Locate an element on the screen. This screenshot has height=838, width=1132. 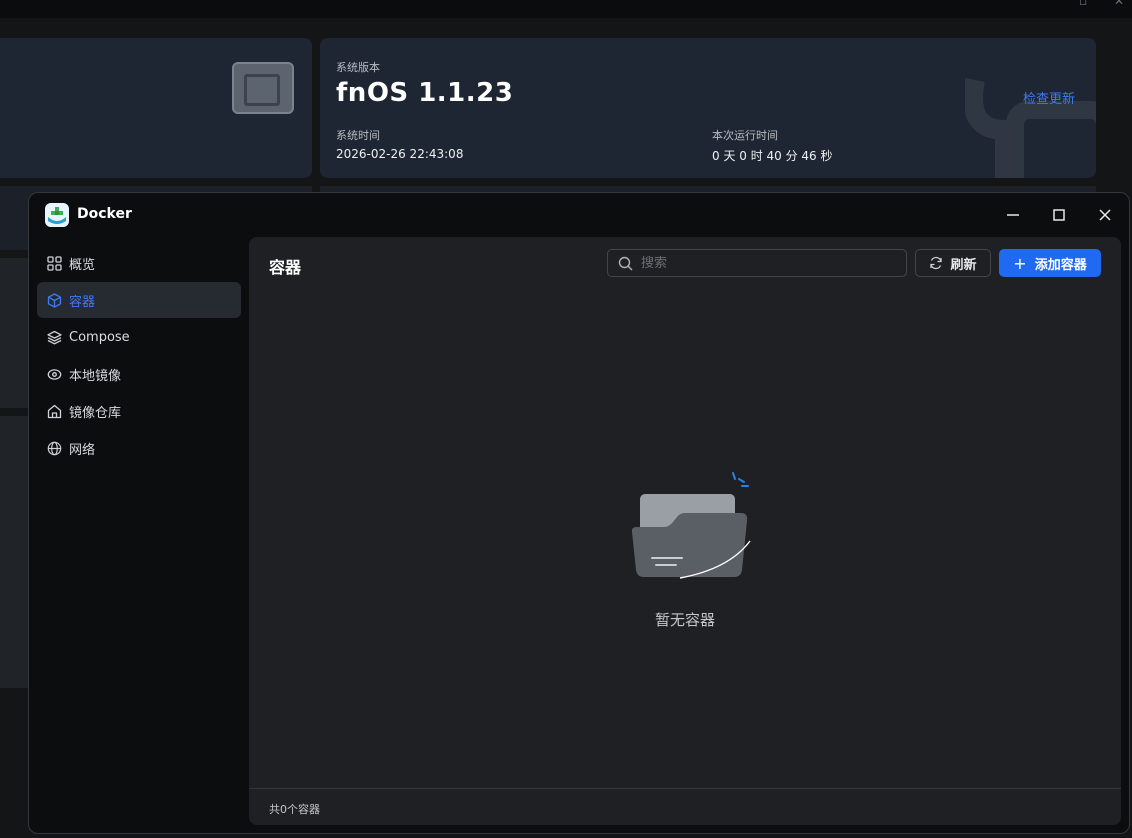
desktop-topbar: ▫ ✕ is located at coordinates (566, 9).